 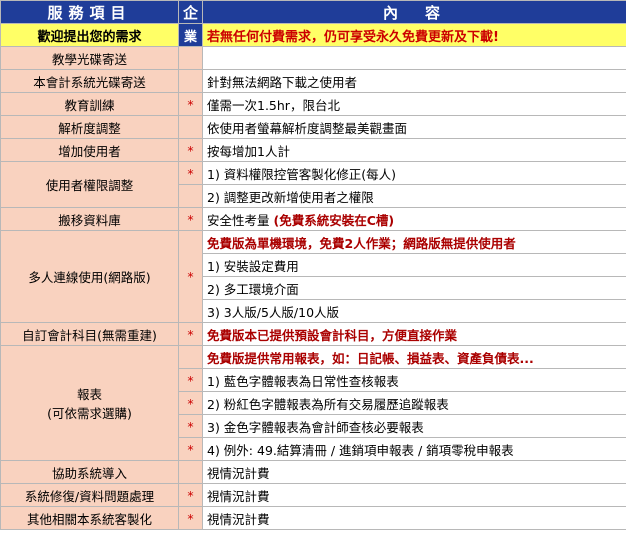 I want to click on subheader-row: 歡迎提出您的需求 業 若無任何付費需求，仍可享受永久免費更新及下載!, so click(x=313, y=35).